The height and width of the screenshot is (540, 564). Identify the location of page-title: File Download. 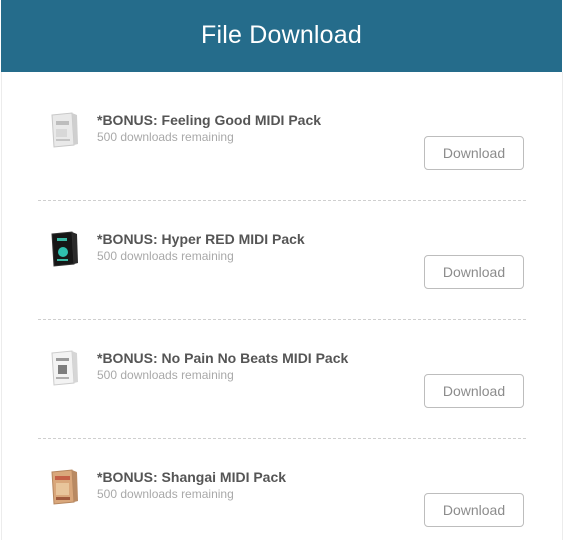
(281, 34).